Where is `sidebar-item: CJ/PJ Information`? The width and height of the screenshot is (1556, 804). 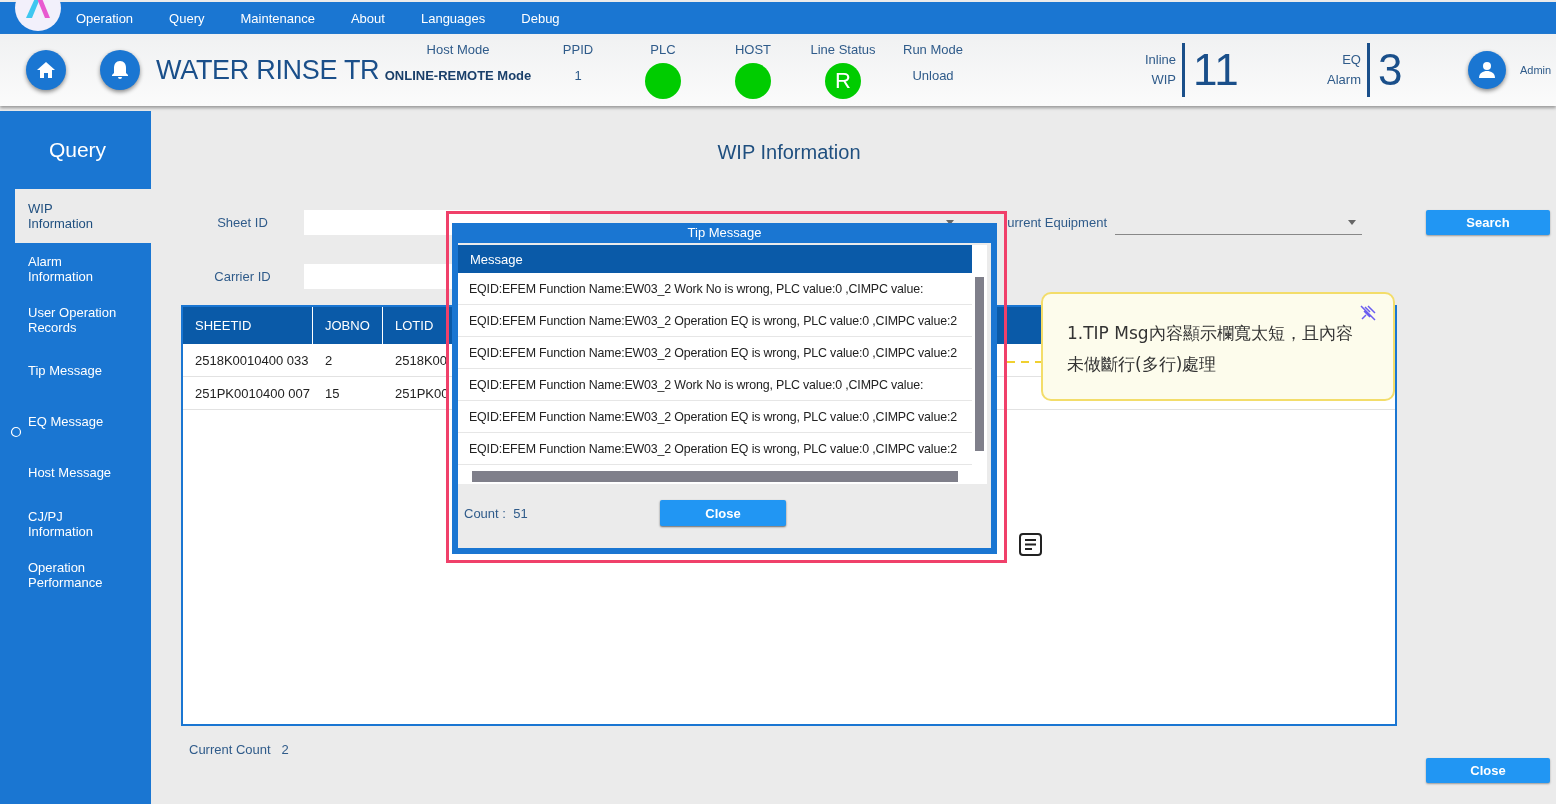
sidebar-item: CJ/PJ Information is located at coordinates (83, 523).